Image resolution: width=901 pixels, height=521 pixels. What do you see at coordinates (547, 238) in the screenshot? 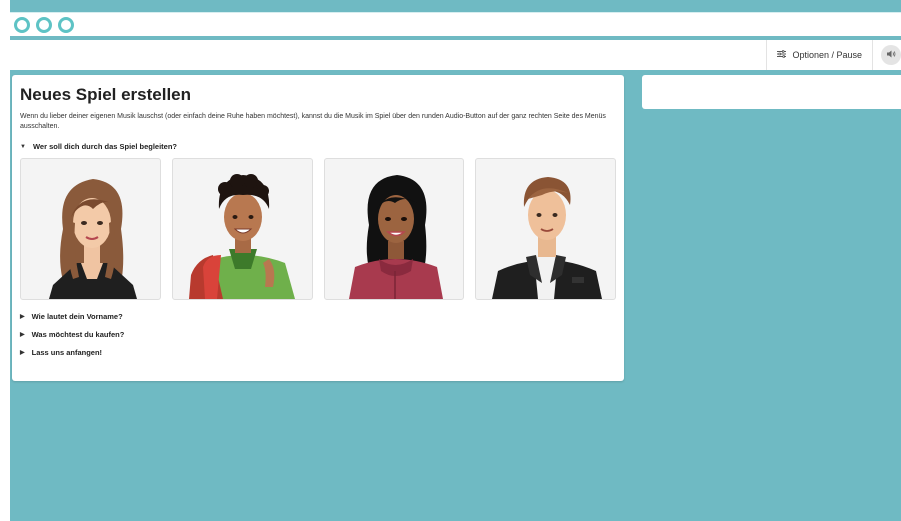
I see `man-leather-jacket-avatar` at bounding box center [547, 238].